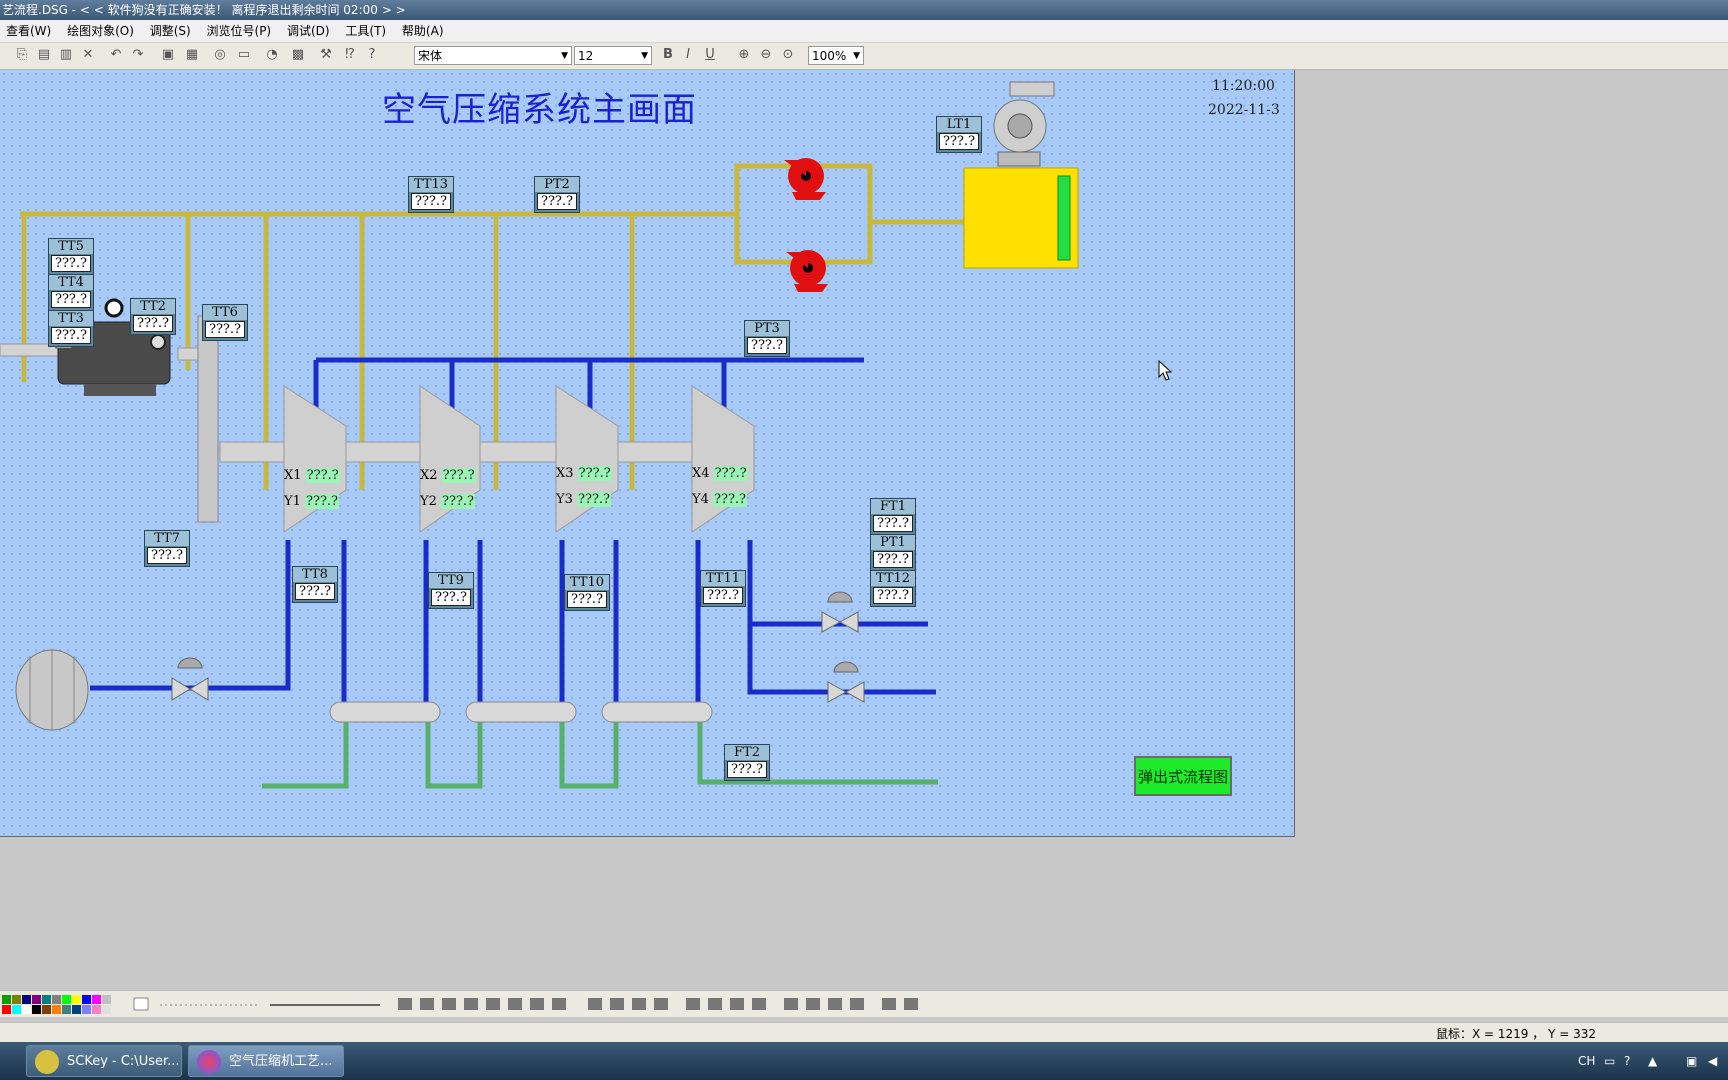 This screenshot has height=1080, width=1728. Describe the element at coordinates (138, 55) in the screenshot. I see `redo-icon: ↷` at that location.